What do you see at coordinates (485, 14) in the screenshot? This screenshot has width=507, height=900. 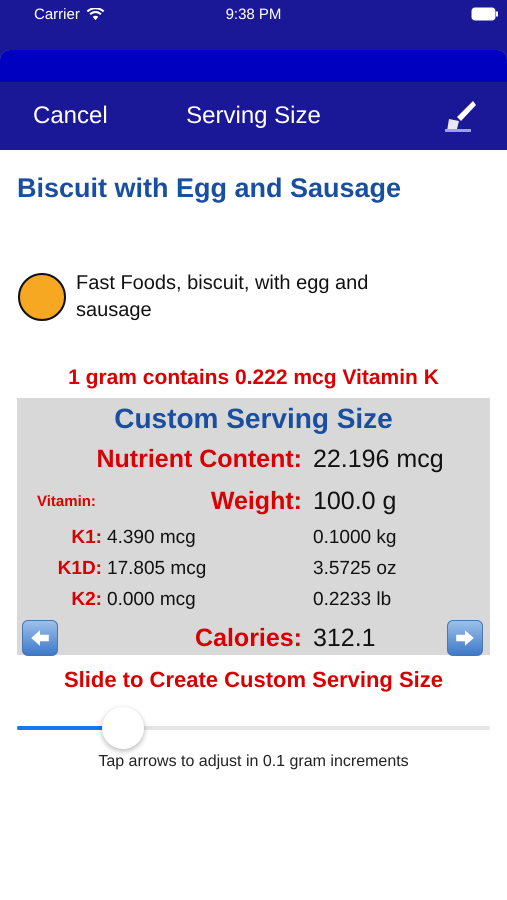 I see `battery-icon` at bounding box center [485, 14].